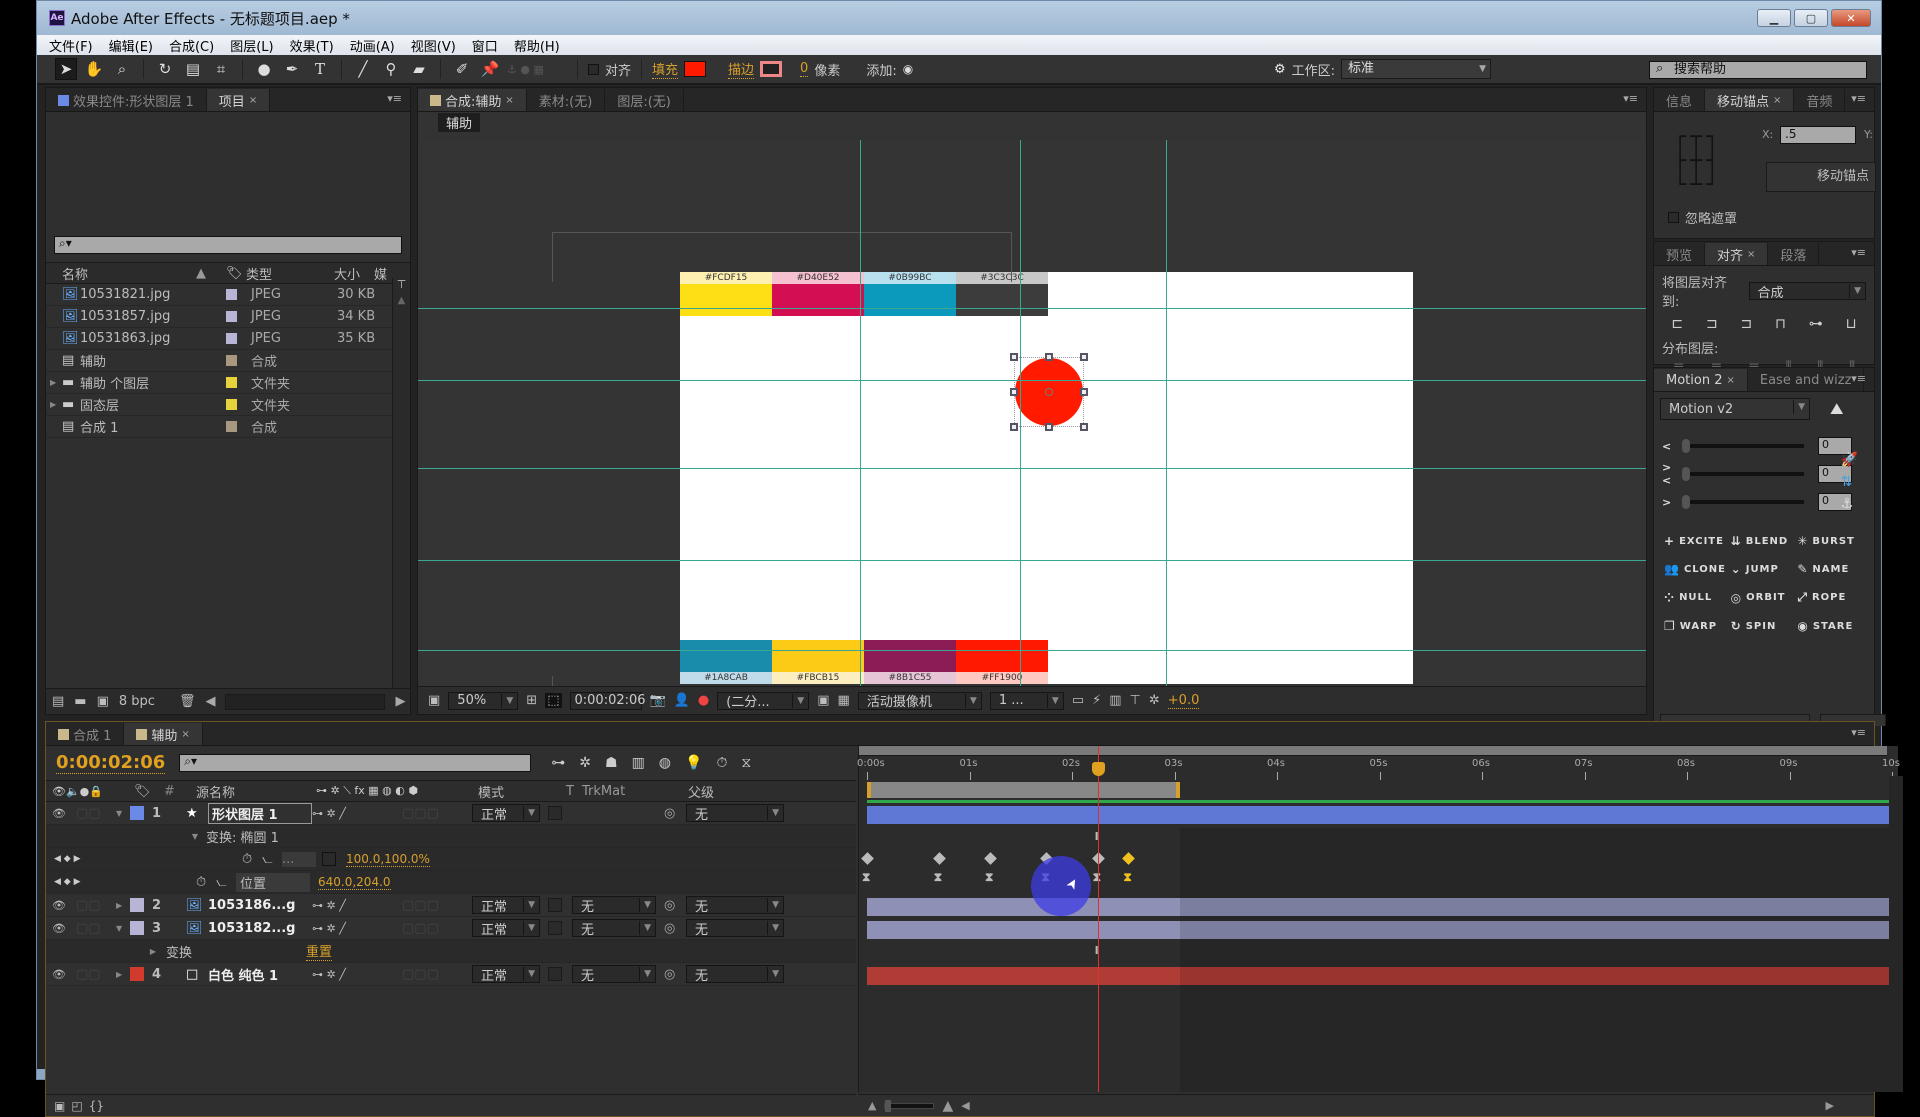  I want to click on stroke-color-swatch, so click(771, 69).